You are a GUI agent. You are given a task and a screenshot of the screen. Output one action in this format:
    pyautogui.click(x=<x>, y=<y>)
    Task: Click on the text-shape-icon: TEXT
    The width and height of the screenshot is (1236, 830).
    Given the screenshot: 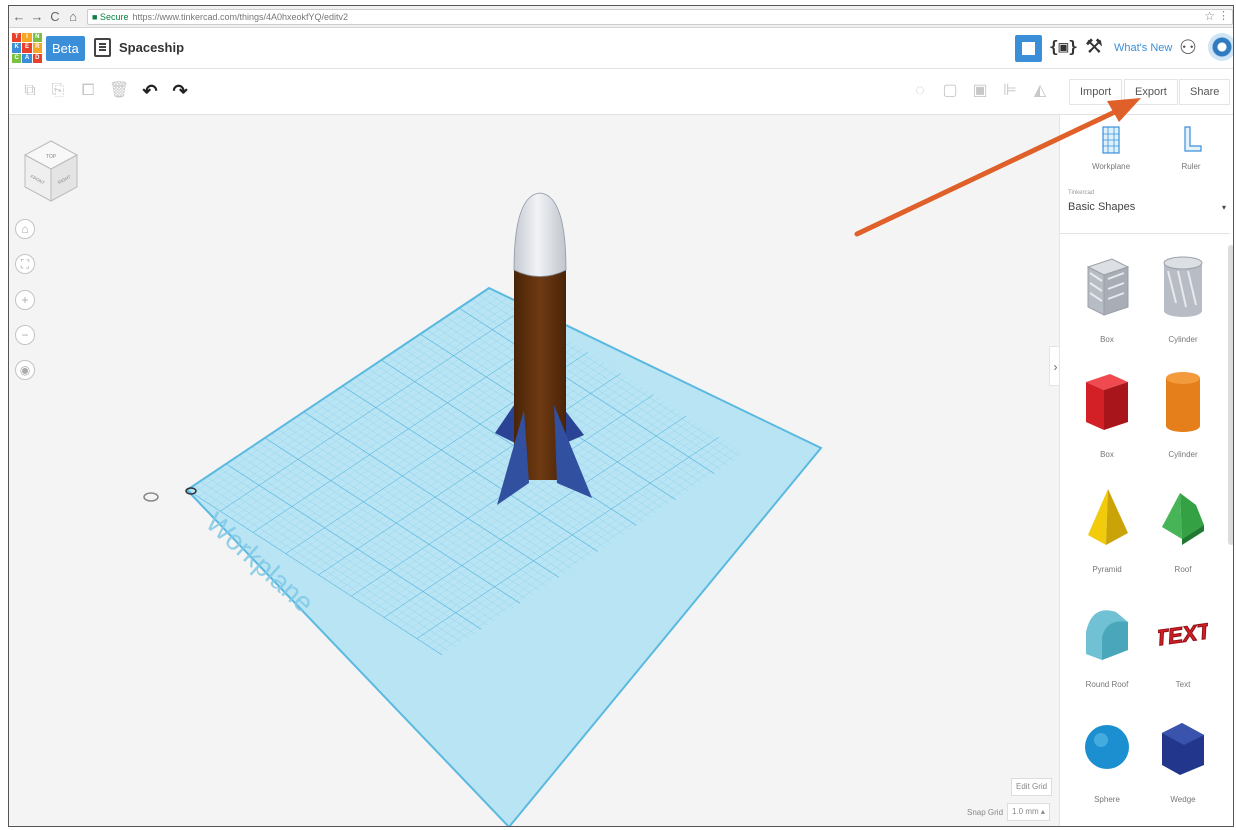 What is the action you would take?
    pyautogui.click(x=1183, y=635)
    